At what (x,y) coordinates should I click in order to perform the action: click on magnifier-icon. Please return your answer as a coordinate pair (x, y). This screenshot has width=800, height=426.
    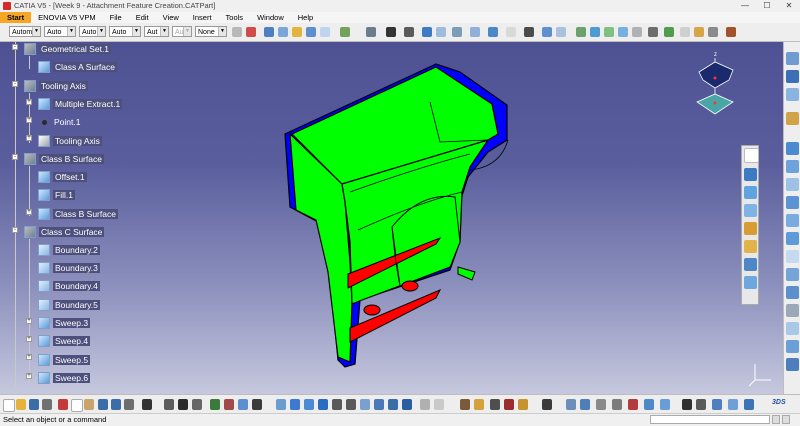
    Looking at the image, I should click on (523, 404).